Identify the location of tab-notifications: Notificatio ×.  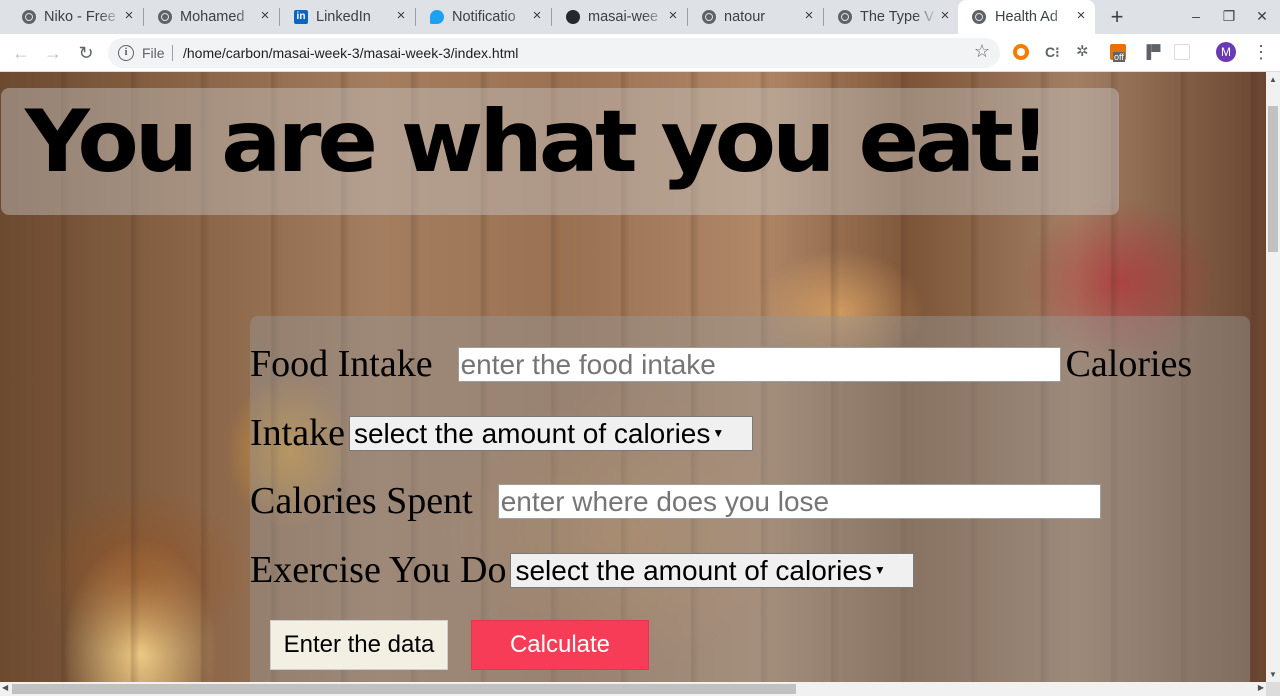
(479, 17).